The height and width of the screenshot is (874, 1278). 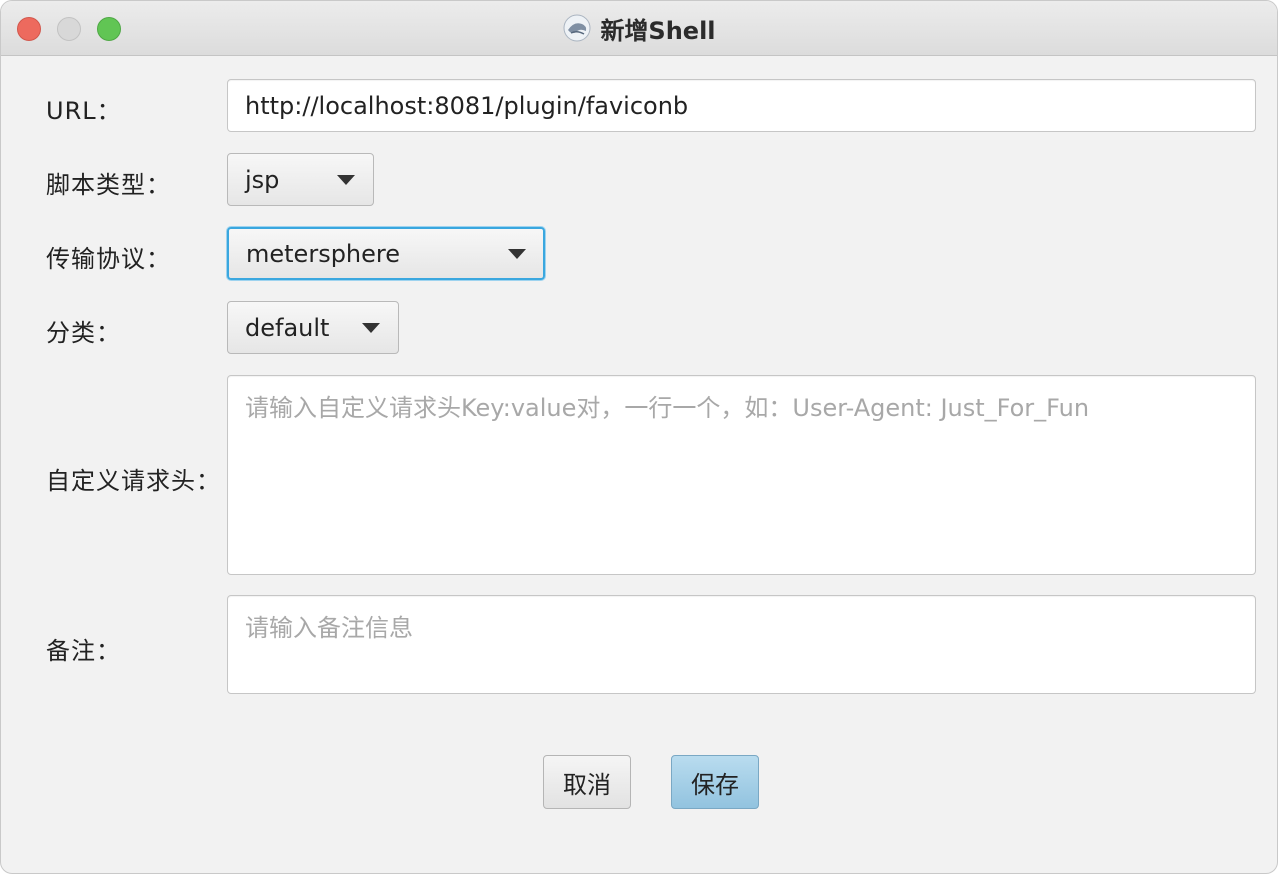 What do you see at coordinates (741, 644) in the screenshot?
I see `notes-textarea: 请输入备注信息` at bounding box center [741, 644].